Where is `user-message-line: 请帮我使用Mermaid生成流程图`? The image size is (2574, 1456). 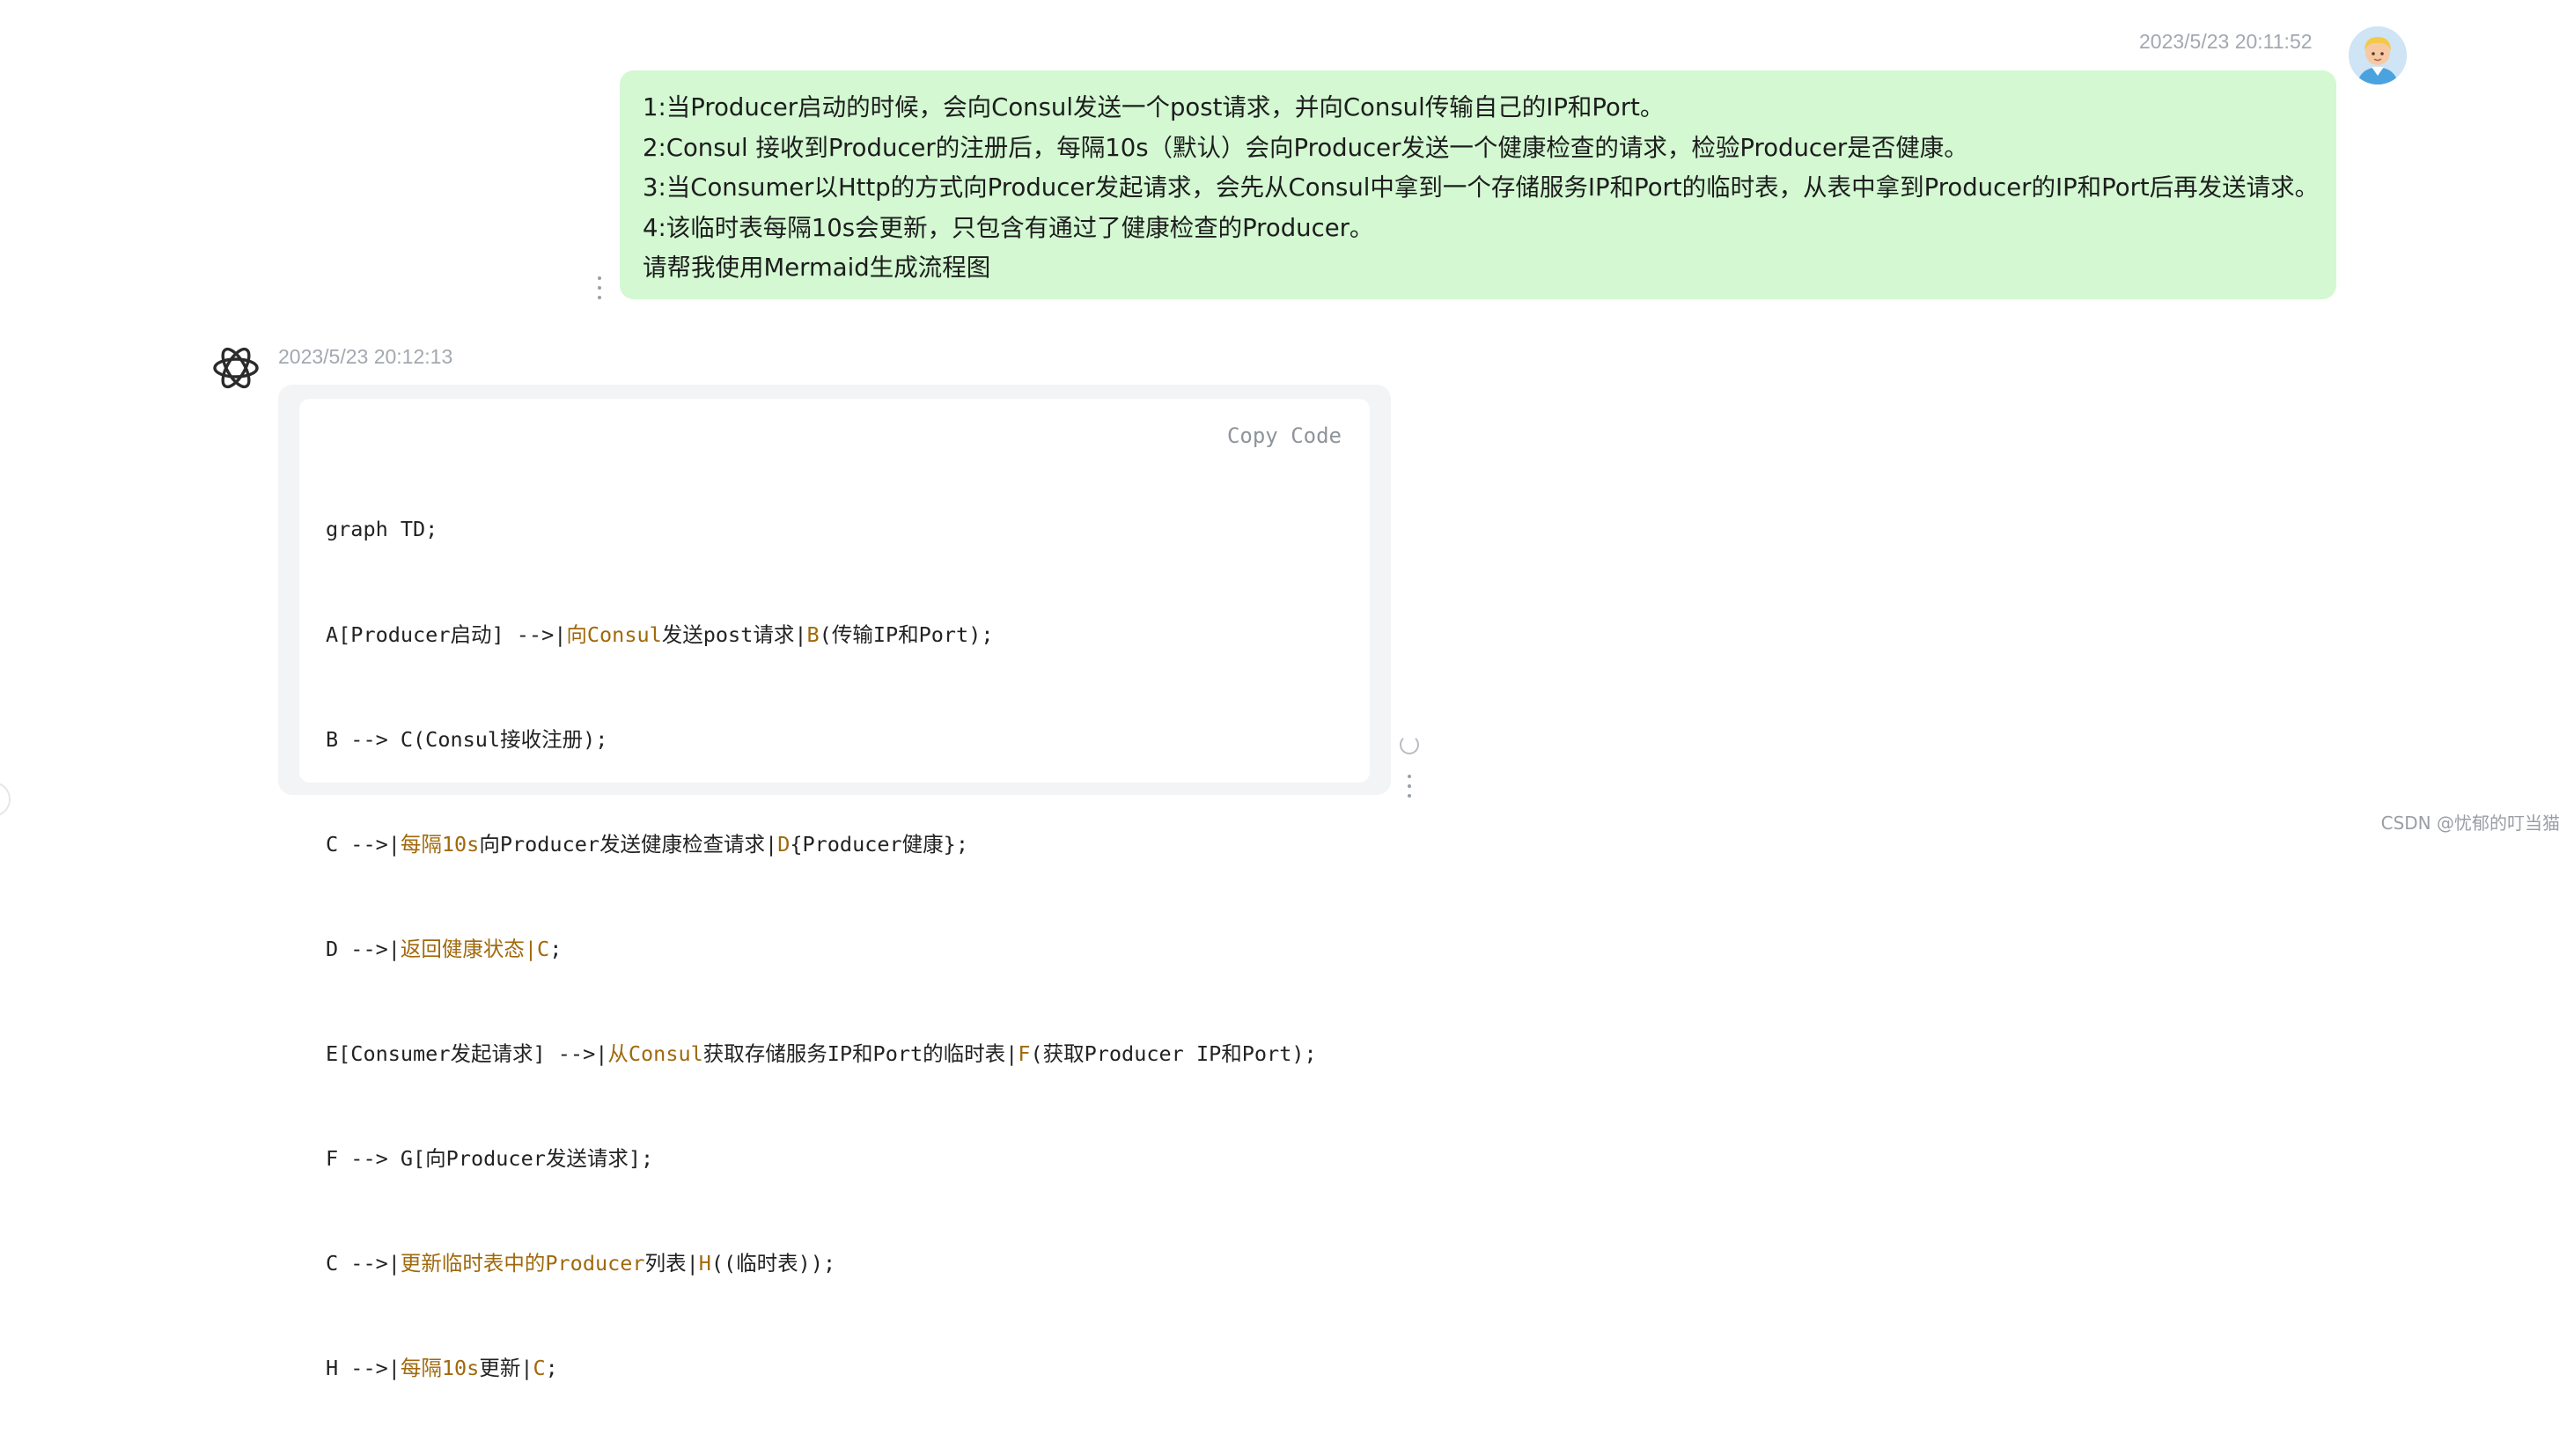
user-message-line: 请帮我使用Mermaid生成流程图 is located at coordinates (817, 268).